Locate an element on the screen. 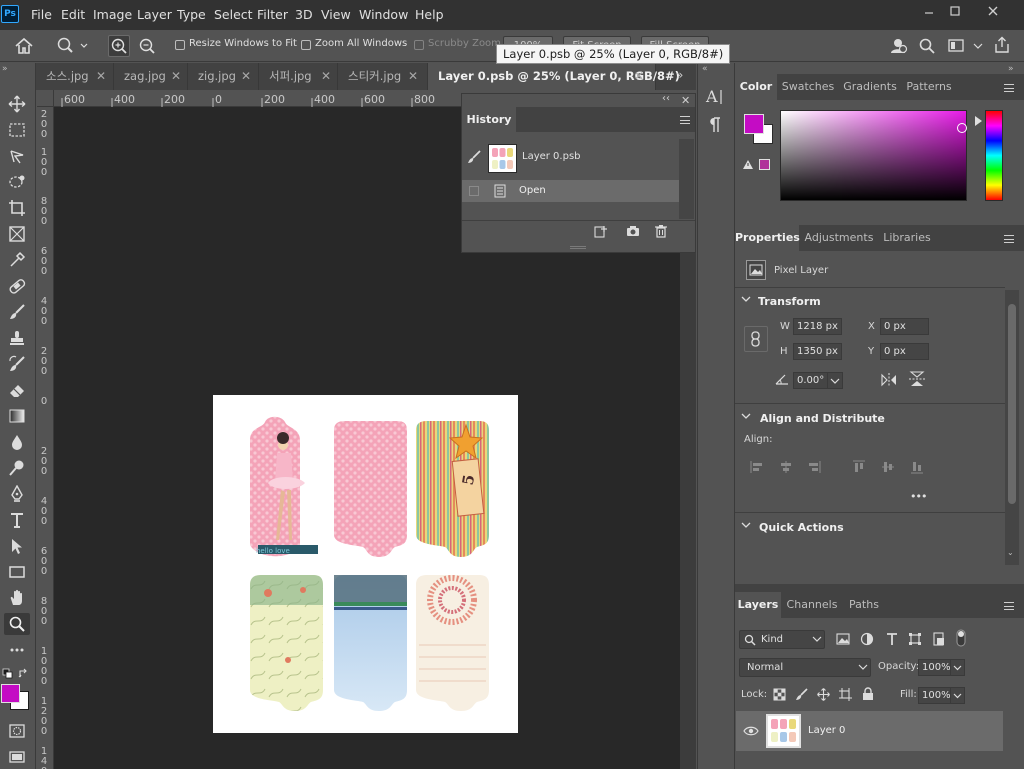 This screenshot has width=1024, height=769. tab-adjustments: Adjustments is located at coordinates (839, 238).